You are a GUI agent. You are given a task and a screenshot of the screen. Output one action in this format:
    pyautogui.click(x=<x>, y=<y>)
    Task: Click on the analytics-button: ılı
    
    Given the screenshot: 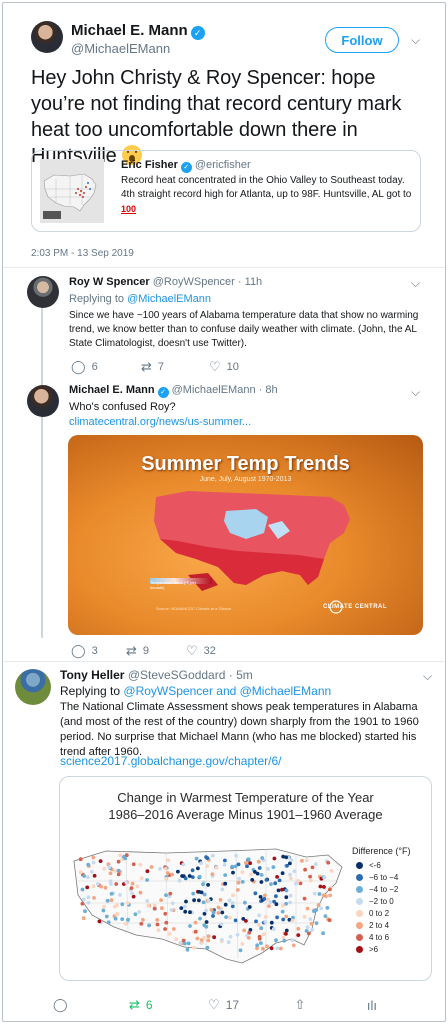 What is the action you would take?
    pyautogui.click(x=375, y=1005)
    